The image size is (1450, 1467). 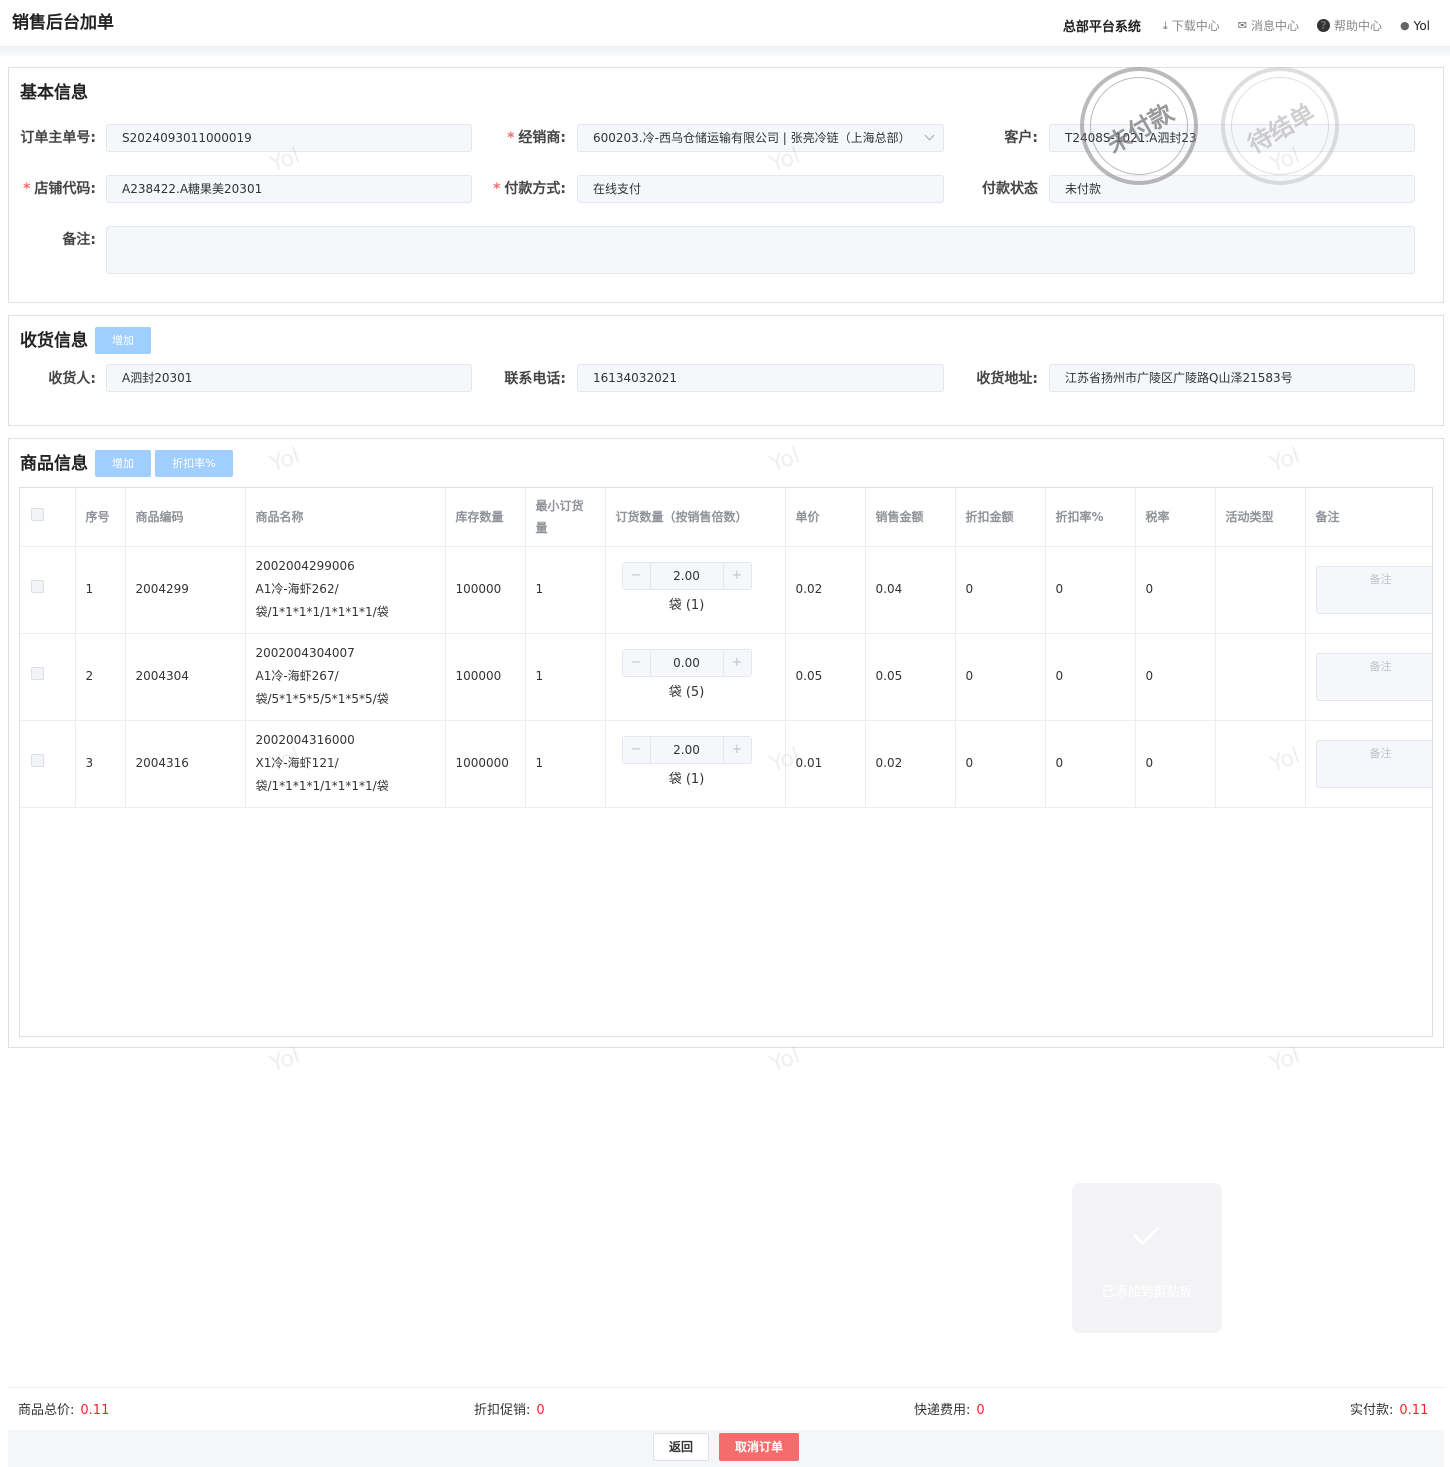 I want to click on quantity-unit: 袋 (1), so click(x=686, y=779).